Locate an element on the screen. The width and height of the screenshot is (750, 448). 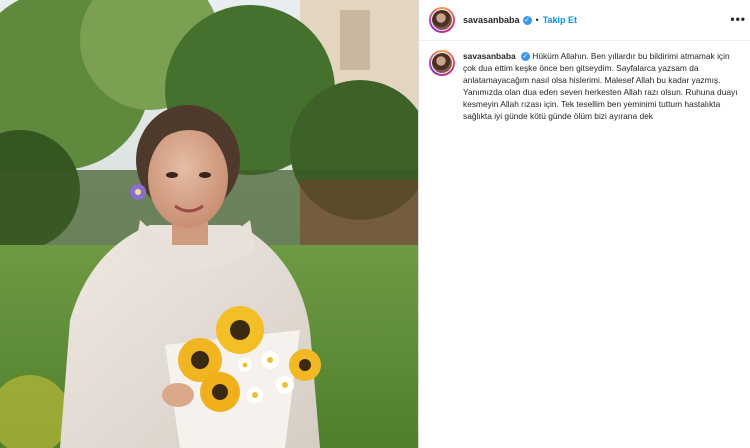
post-header: savasanbaba ✓ • Takip Et ••• is located at coordinates (584, 20).